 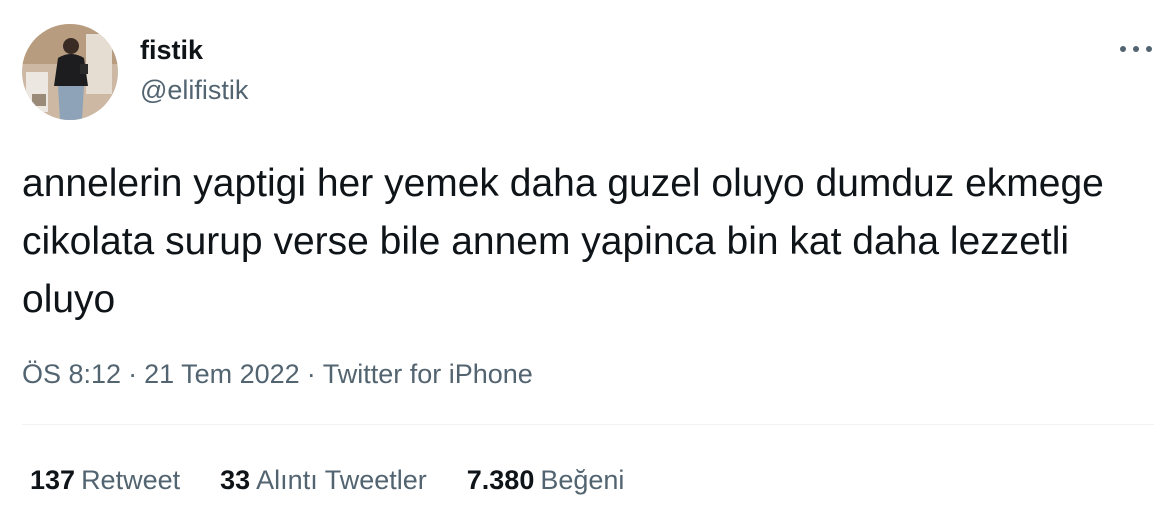 I want to click on tweet-stats: 137 Retweet 33 Alıntı Tweetler 7.380 Beğeni, so click(x=347, y=480).